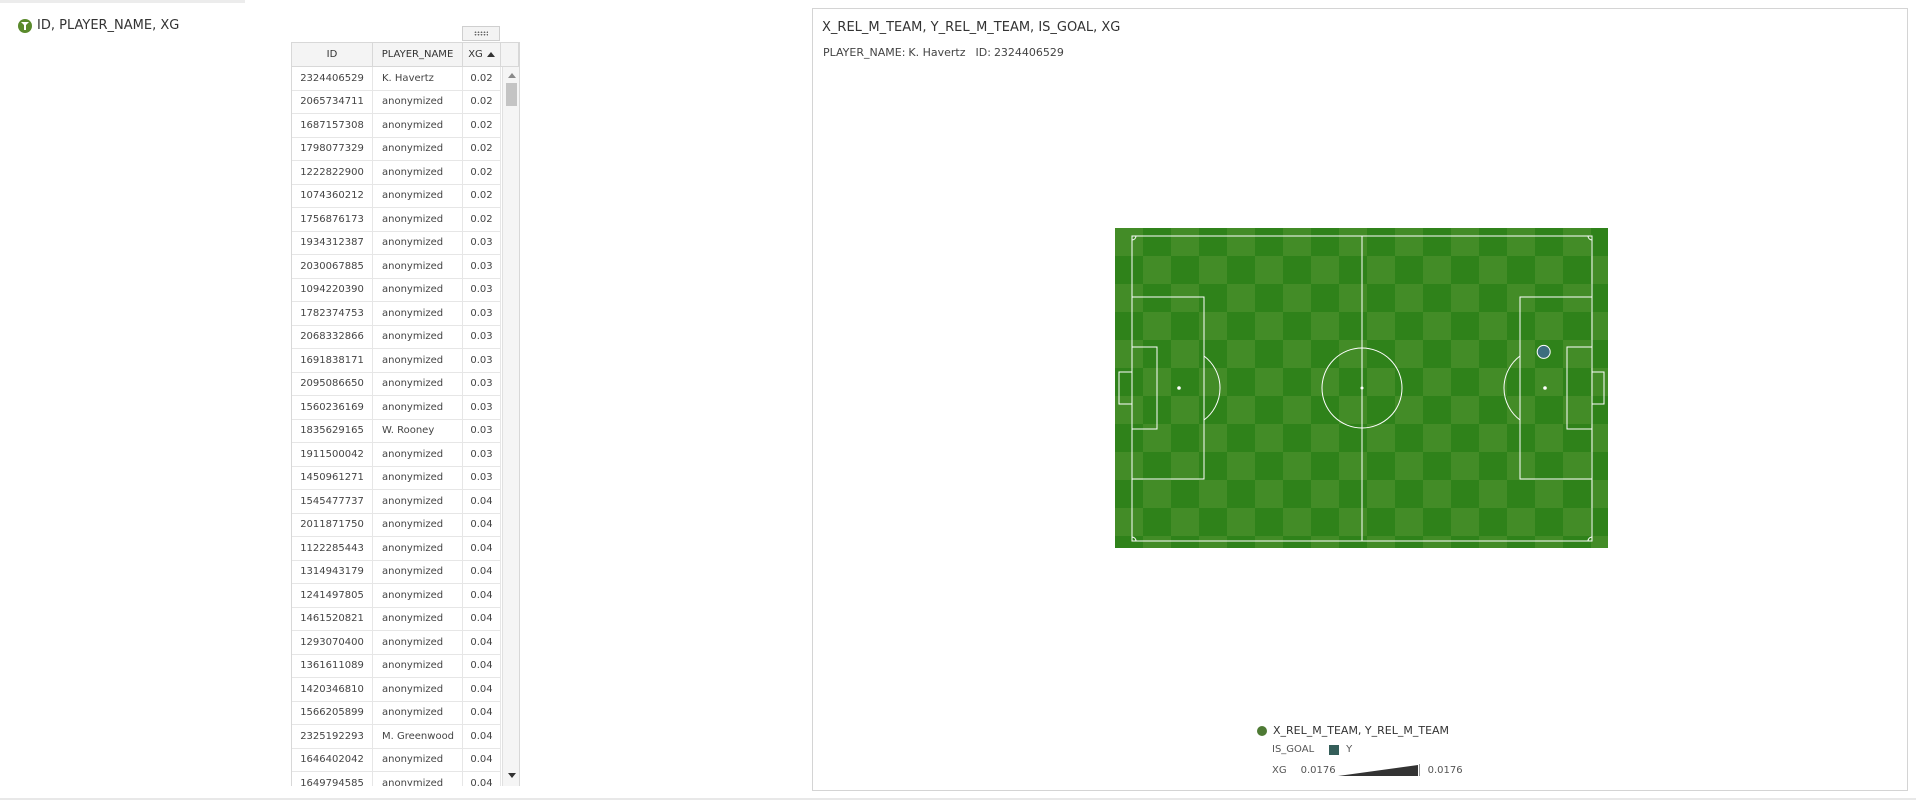 Image resolution: width=1916 pixels, height=807 pixels. What do you see at coordinates (418, 430) in the screenshot?
I see `cell-player-name: W. Rooney` at bounding box center [418, 430].